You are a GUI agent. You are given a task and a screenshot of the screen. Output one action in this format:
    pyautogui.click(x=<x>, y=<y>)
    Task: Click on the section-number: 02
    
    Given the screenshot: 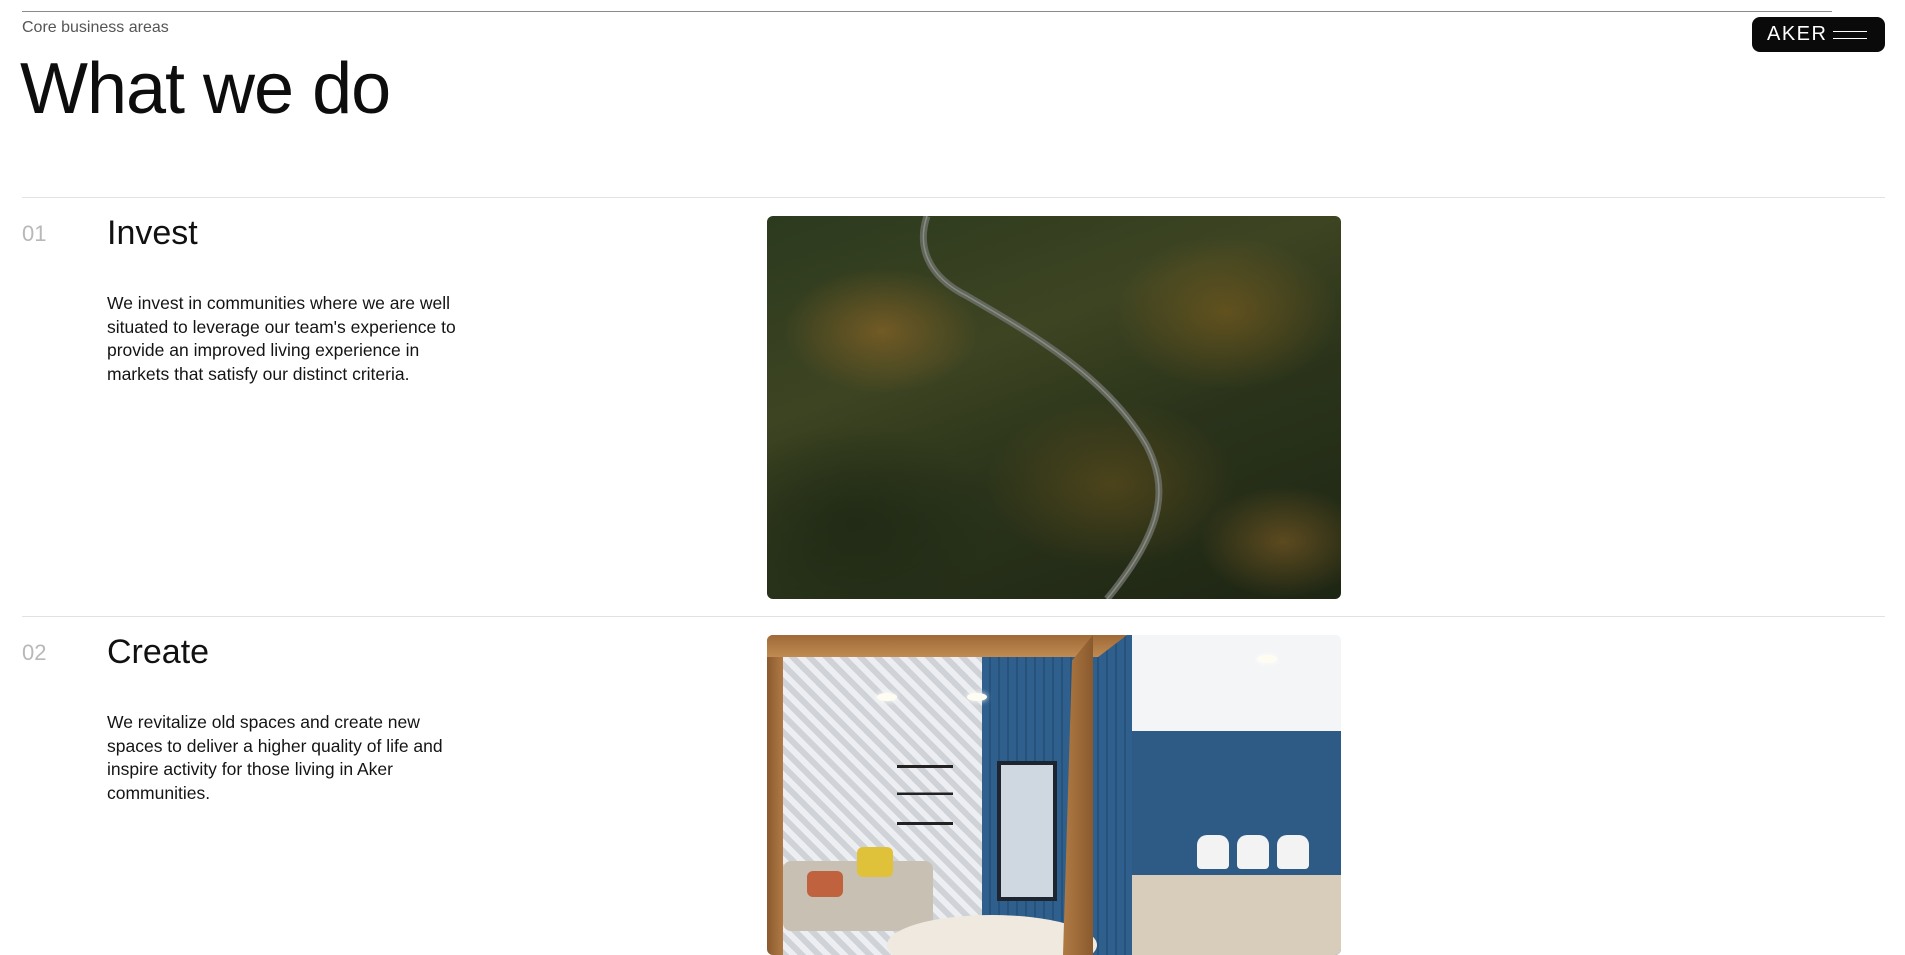 What is the action you would take?
    pyautogui.click(x=34, y=652)
    